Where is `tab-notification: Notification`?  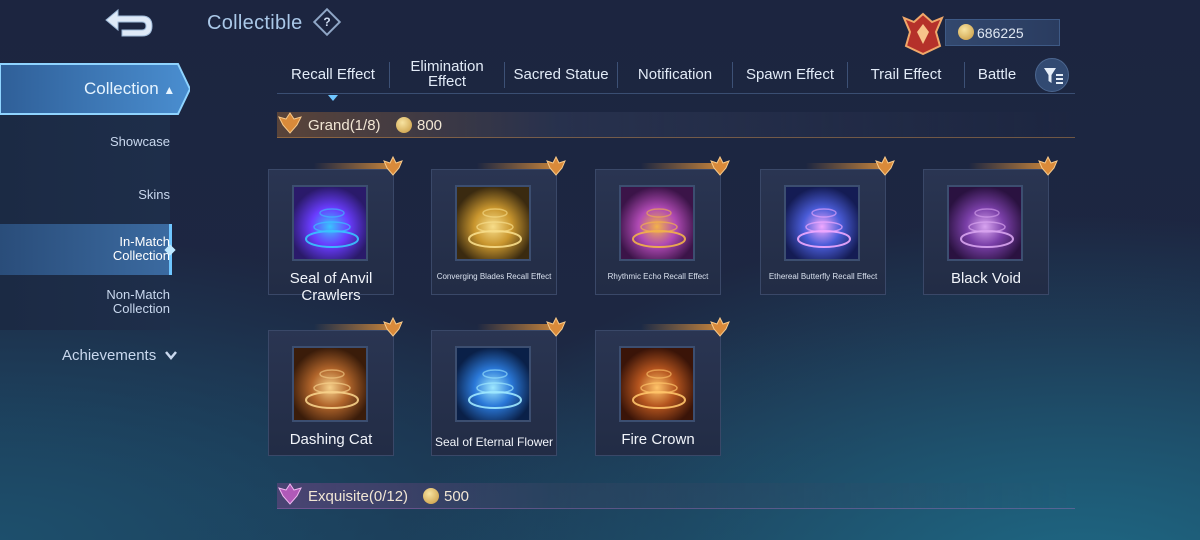 tab-notification: Notification is located at coordinates (675, 74).